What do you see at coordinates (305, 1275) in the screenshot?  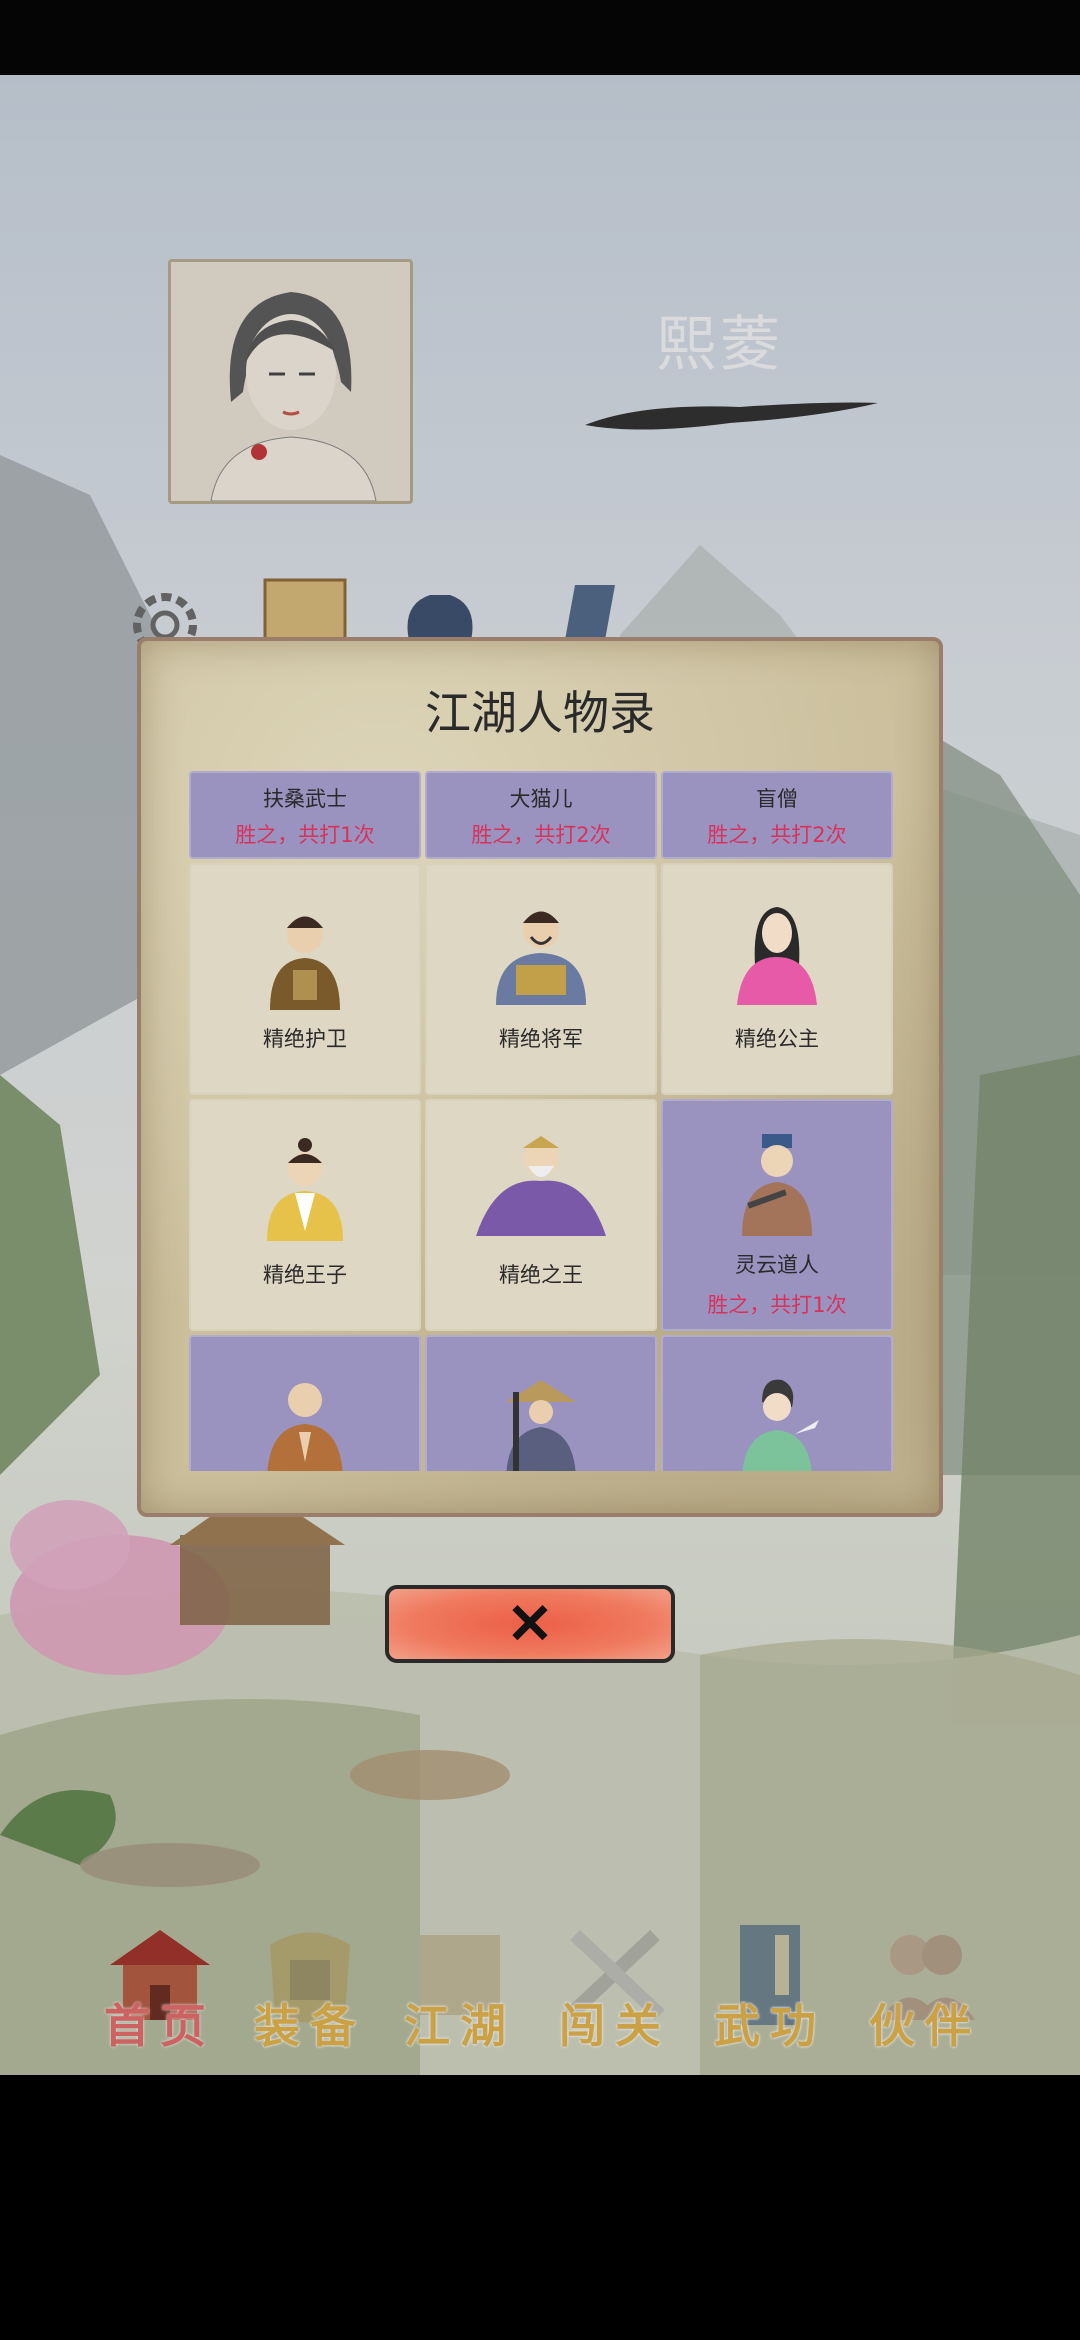 I see `character-name: 精绝王子` at bounding box center [305, 1275].